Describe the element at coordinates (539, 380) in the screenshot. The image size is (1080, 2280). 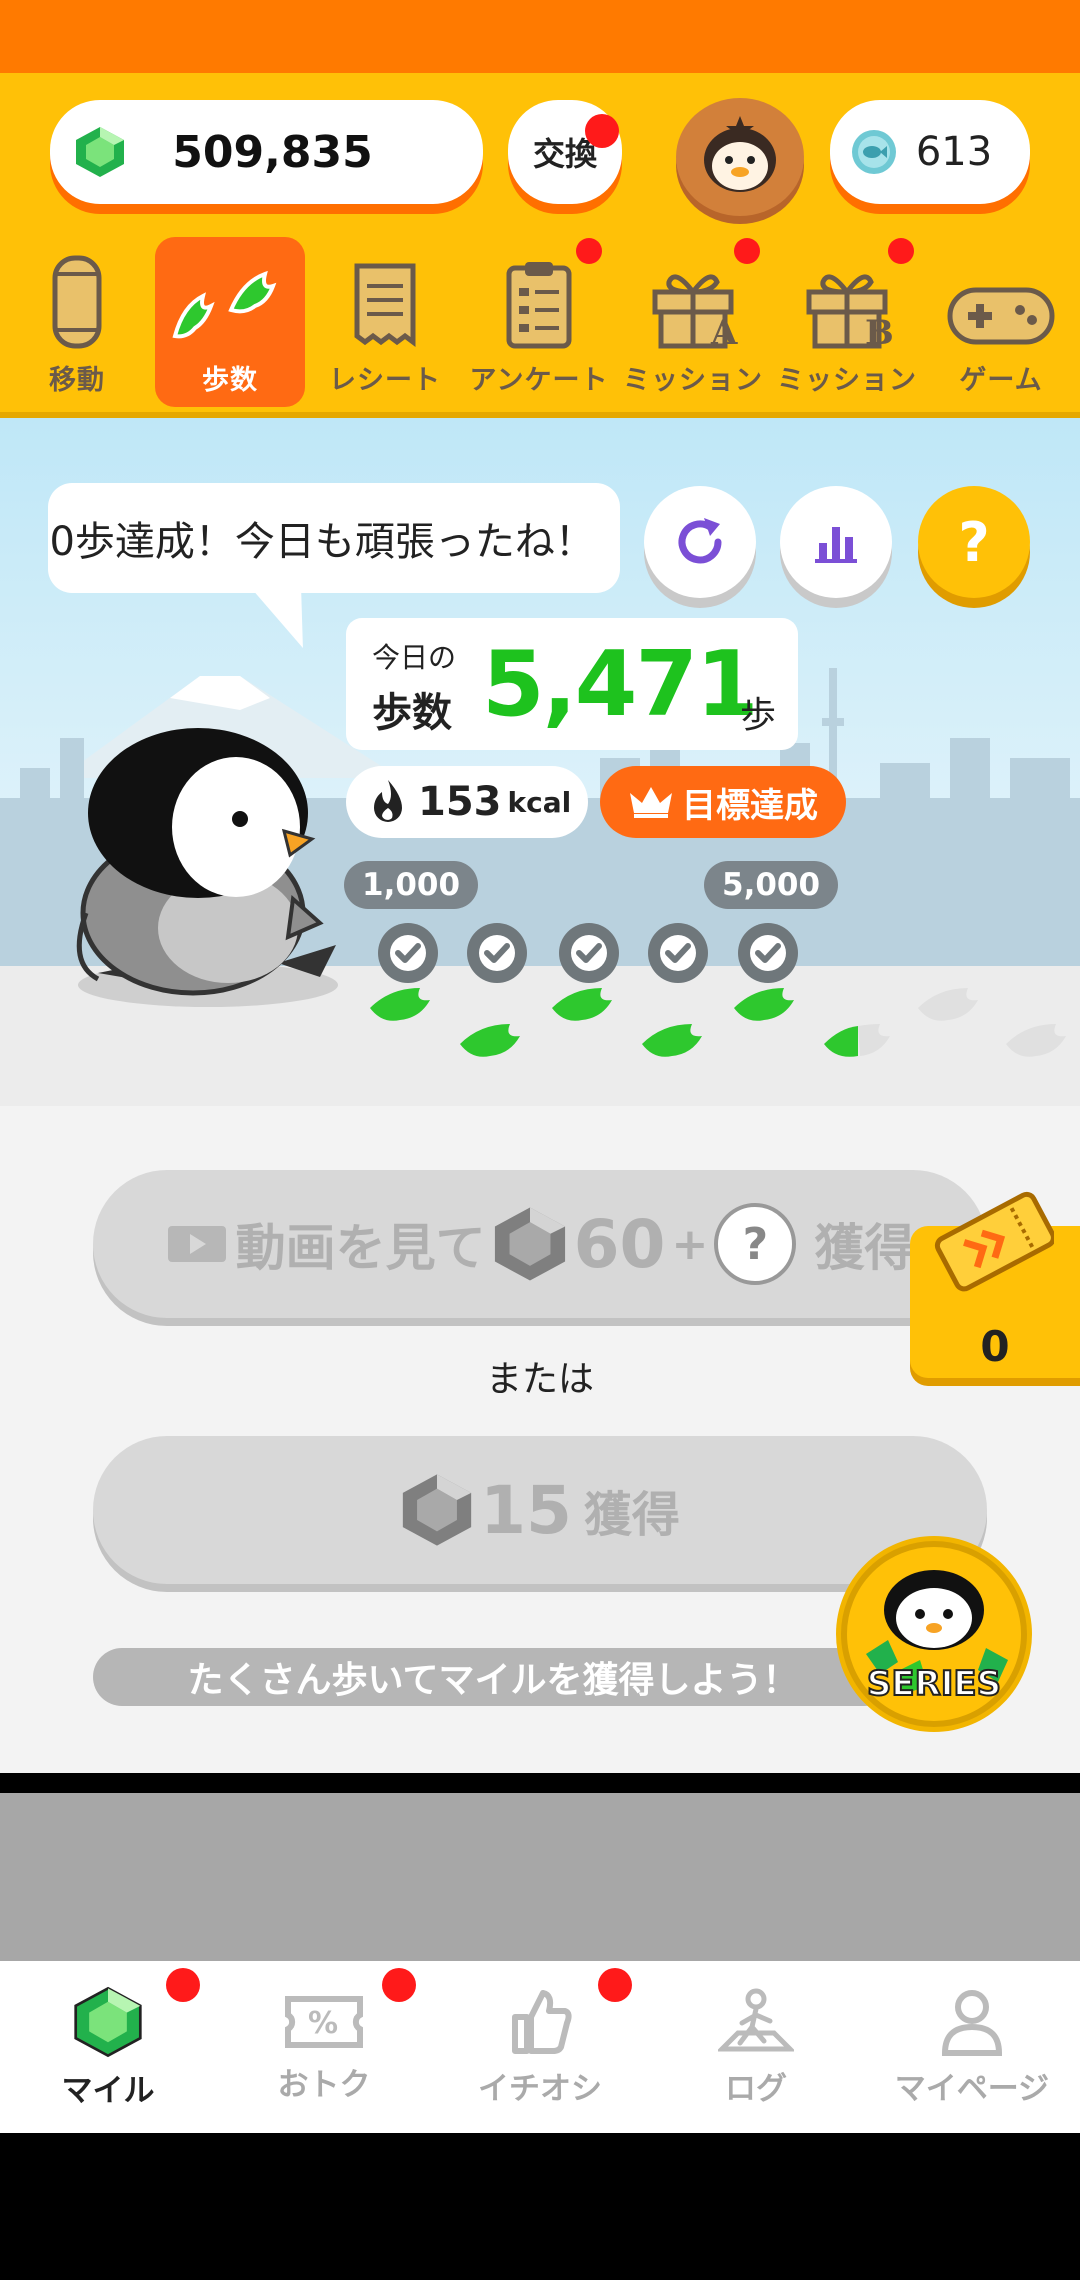
I see `tab-label: アンケート` at that location.